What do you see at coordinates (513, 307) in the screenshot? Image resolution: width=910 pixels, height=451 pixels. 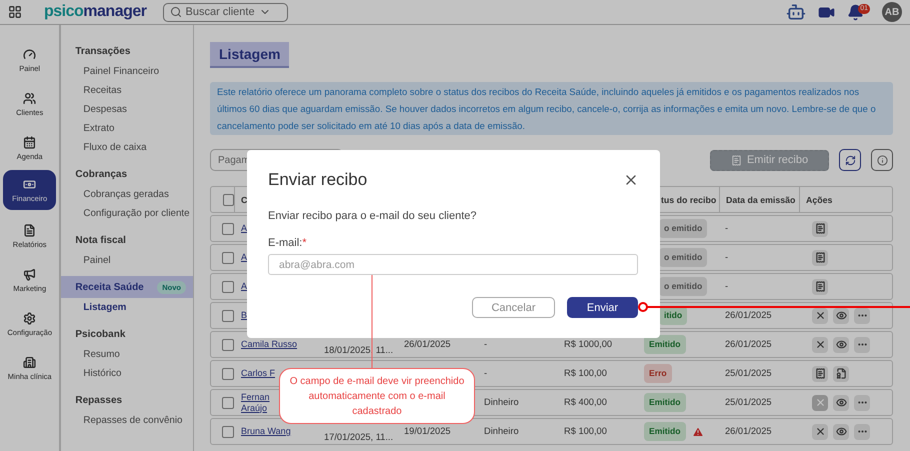 I see `cancel-button: Cancelar` at bounding box center [513, 307].